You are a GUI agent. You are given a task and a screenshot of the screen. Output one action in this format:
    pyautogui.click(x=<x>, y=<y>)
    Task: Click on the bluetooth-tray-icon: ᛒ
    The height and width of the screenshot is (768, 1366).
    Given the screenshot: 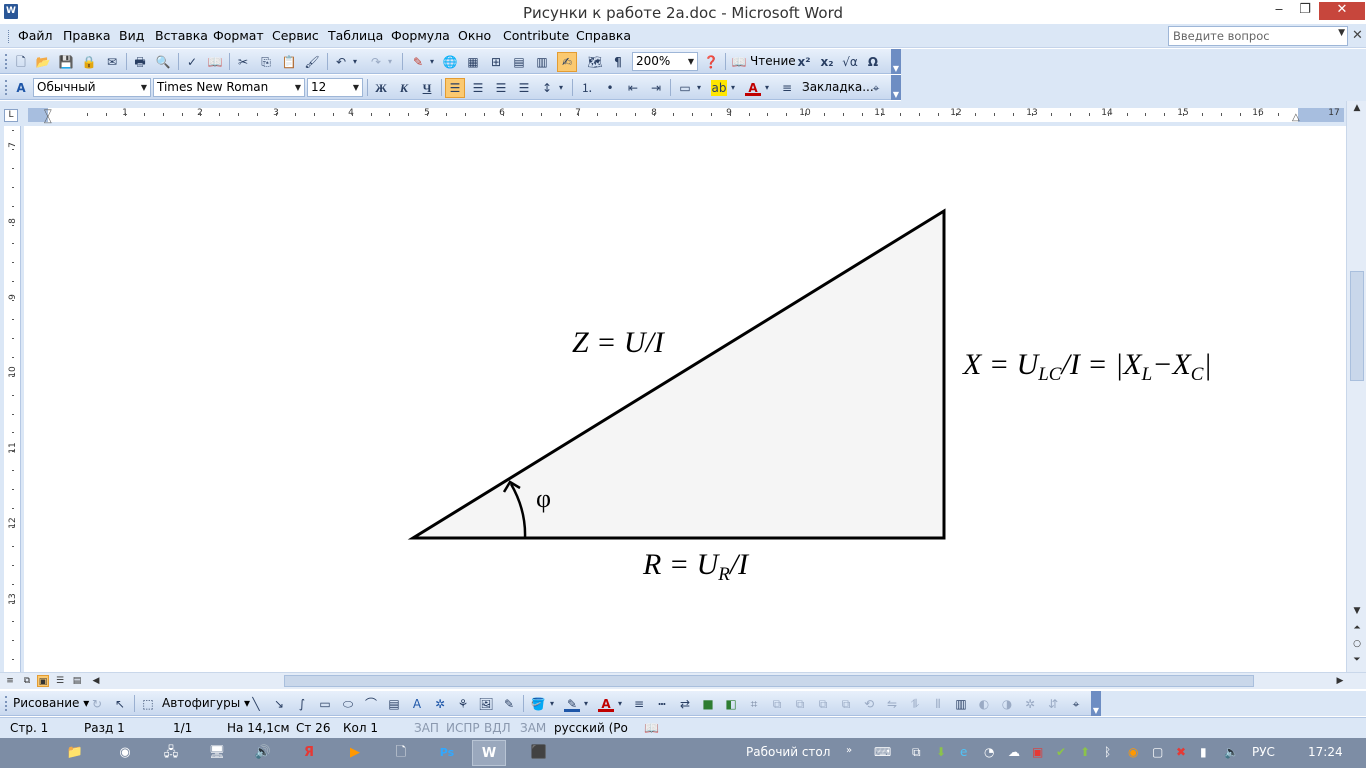 What is the action you would take?
    pyautogui.click(x=1107, y=752)
    